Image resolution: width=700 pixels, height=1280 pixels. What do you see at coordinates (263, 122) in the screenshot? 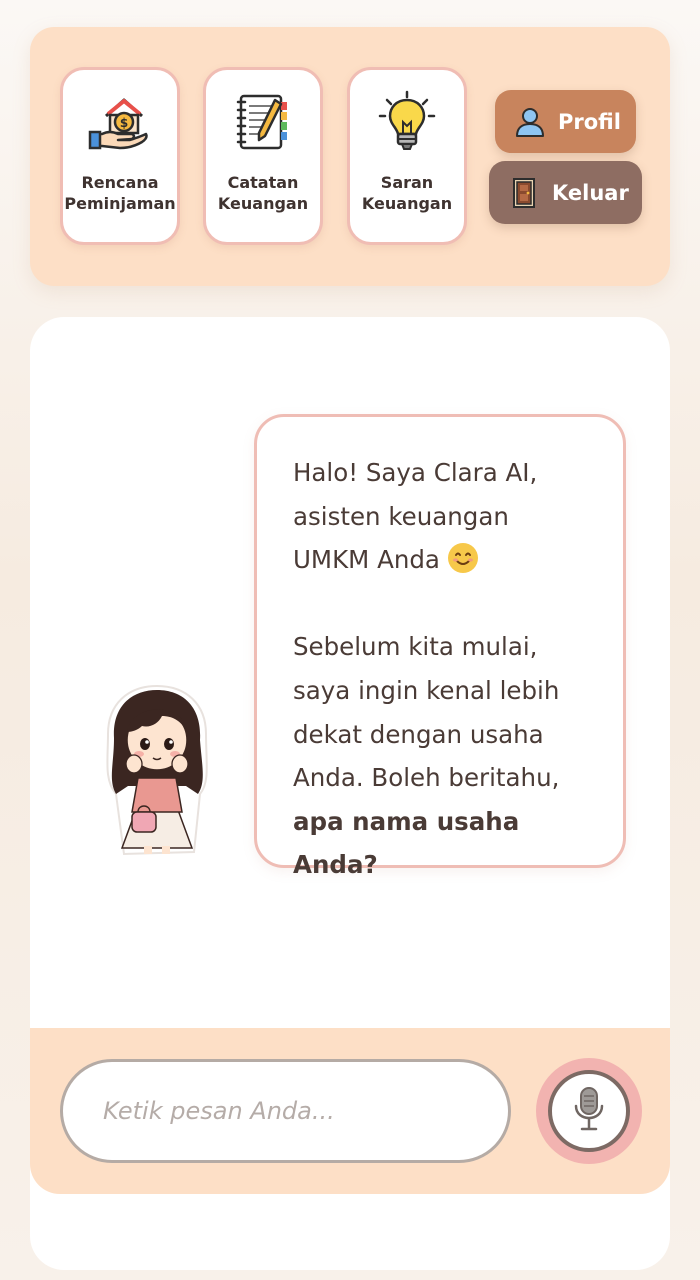
I see `notebook-pencil-icon` at bounding box center [263, 122].